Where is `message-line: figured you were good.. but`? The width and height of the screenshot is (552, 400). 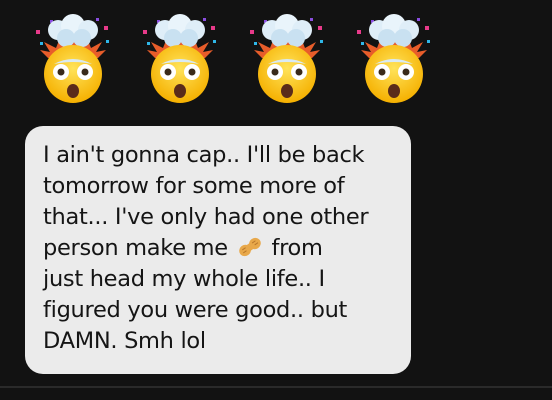
message-line: figured you were good.. but is located at coordinates (195, 310).